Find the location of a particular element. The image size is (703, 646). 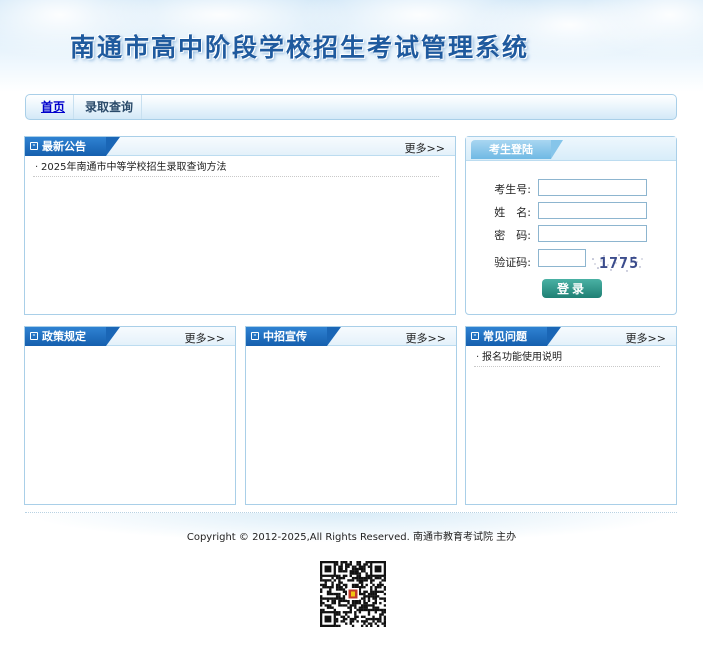

login-button: 登录 is located at coordinates (572, 288).